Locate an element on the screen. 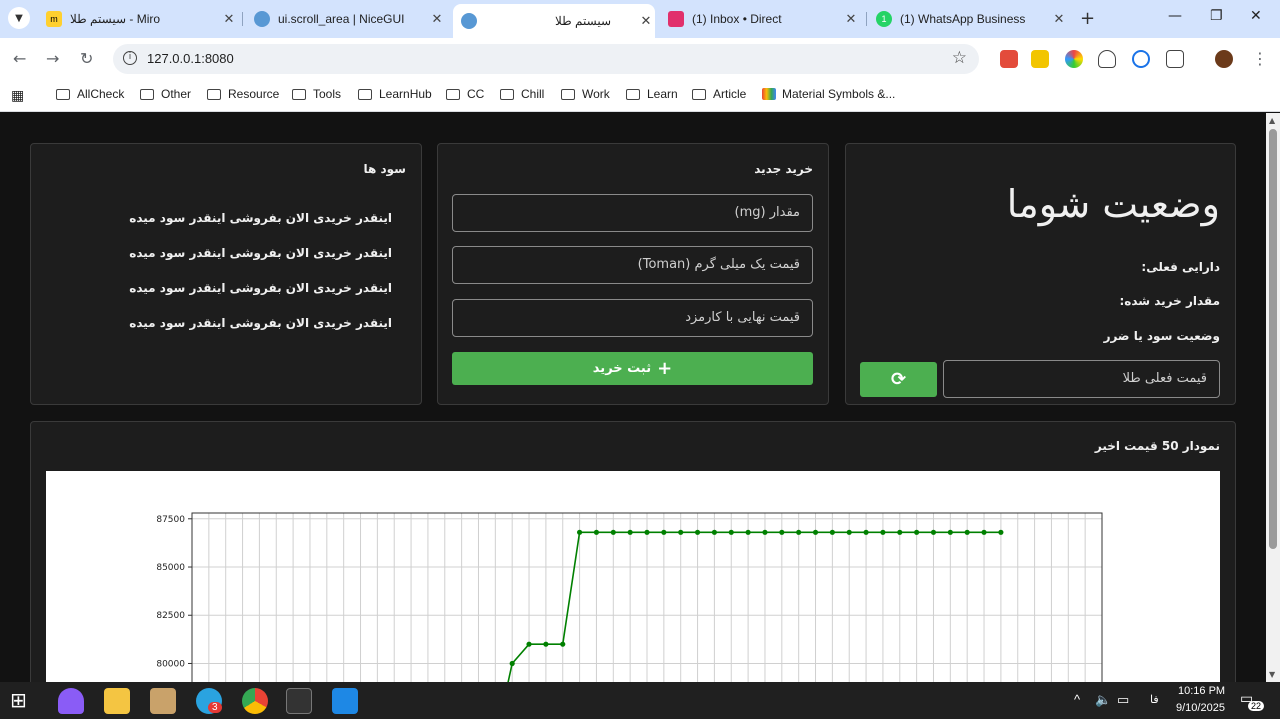 The image size is (1280, 719). file-explorer-icon is located at coordinates (117, 701).